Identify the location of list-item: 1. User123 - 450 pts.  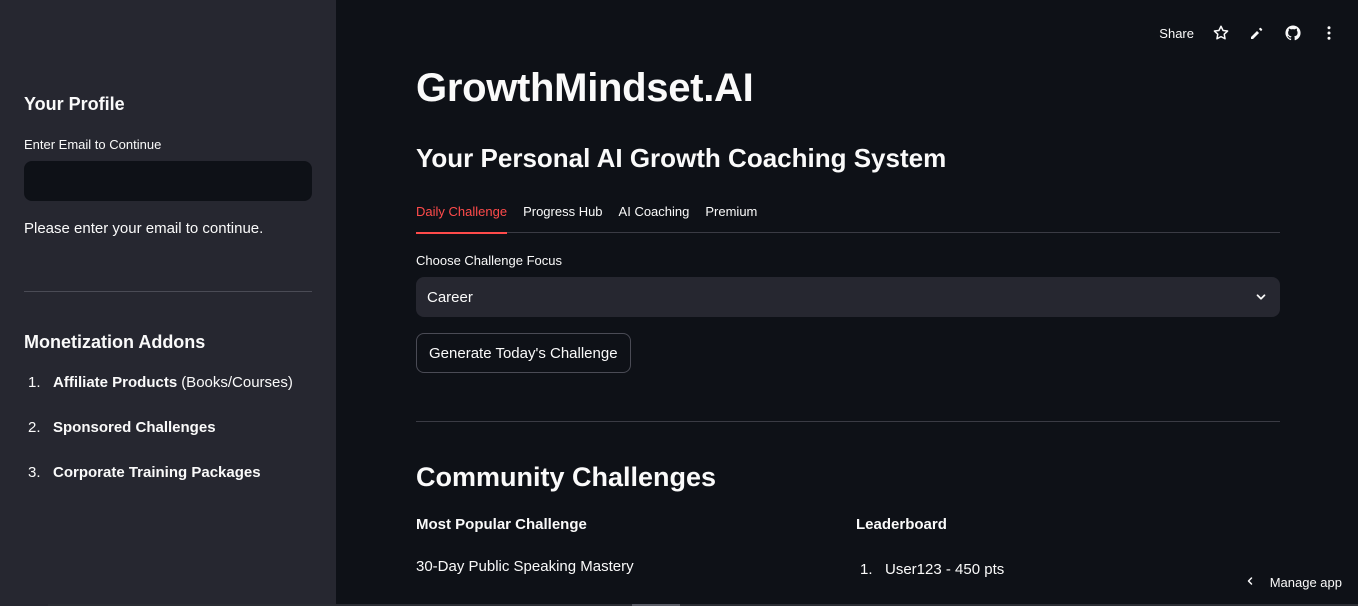
(930, 569).